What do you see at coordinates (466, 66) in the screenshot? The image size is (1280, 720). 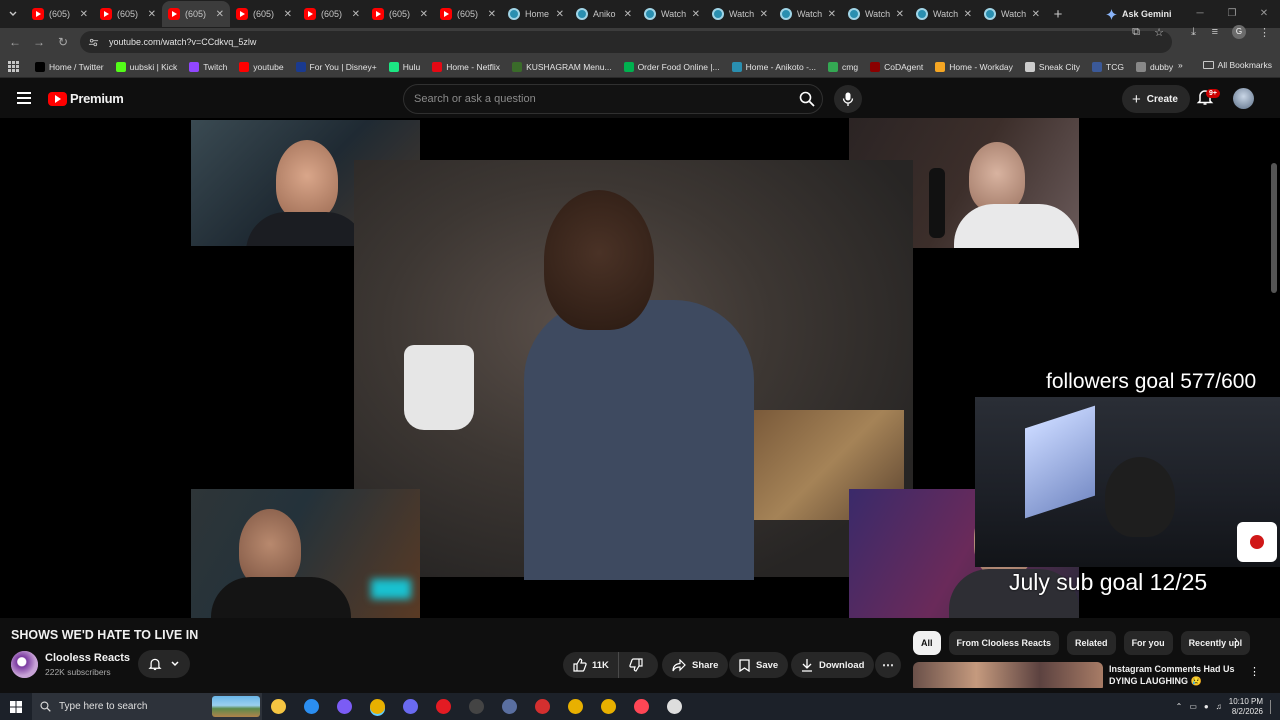 I see `bookmark-item: Home - Netflix` at bounding box center [466, 66].